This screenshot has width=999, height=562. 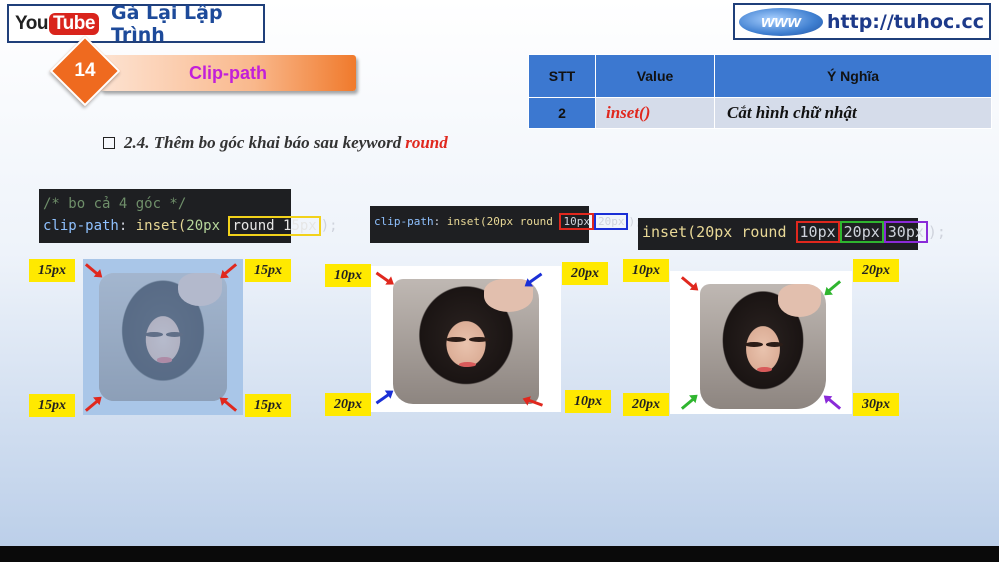 I want to click on section-title-bar: Clip-path, so click(x=228, y=73).